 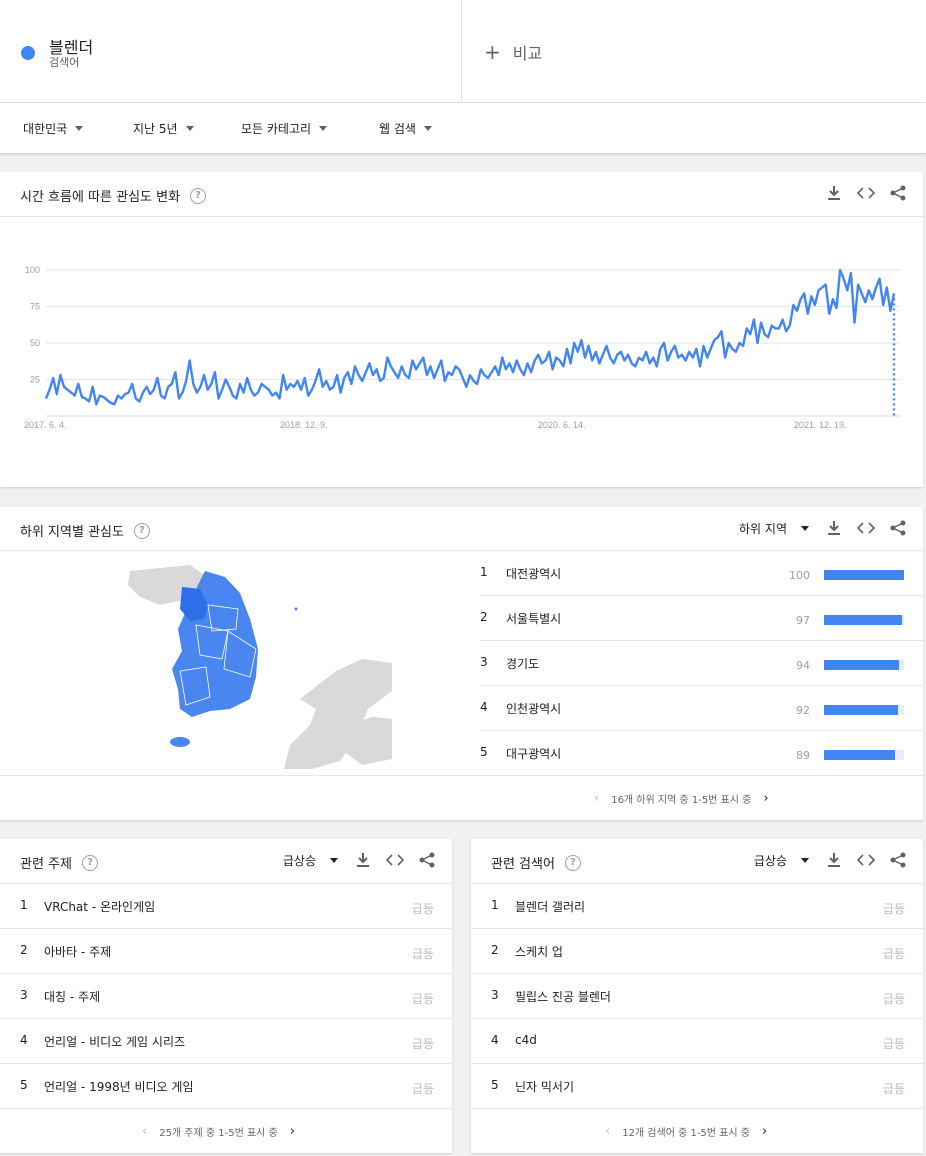 I want to click on region-rank: 1, so click(x=484, y=572).